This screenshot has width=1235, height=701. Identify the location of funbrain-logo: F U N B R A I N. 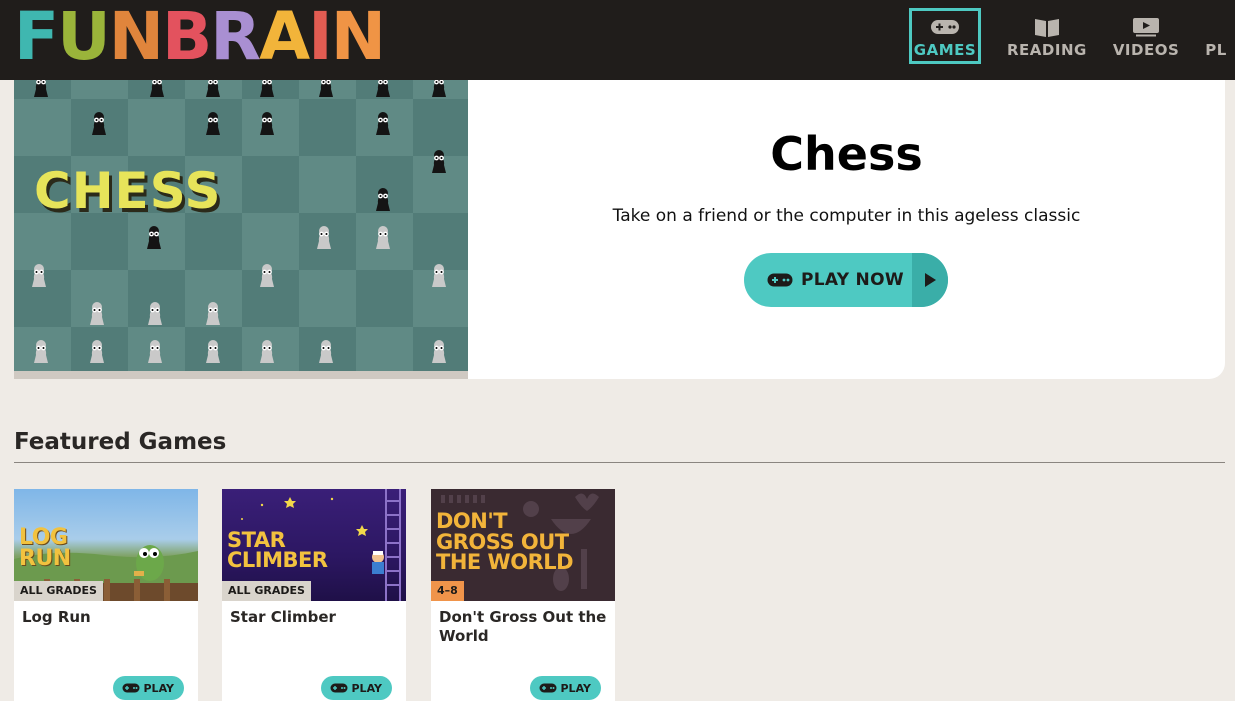
(200, 37).